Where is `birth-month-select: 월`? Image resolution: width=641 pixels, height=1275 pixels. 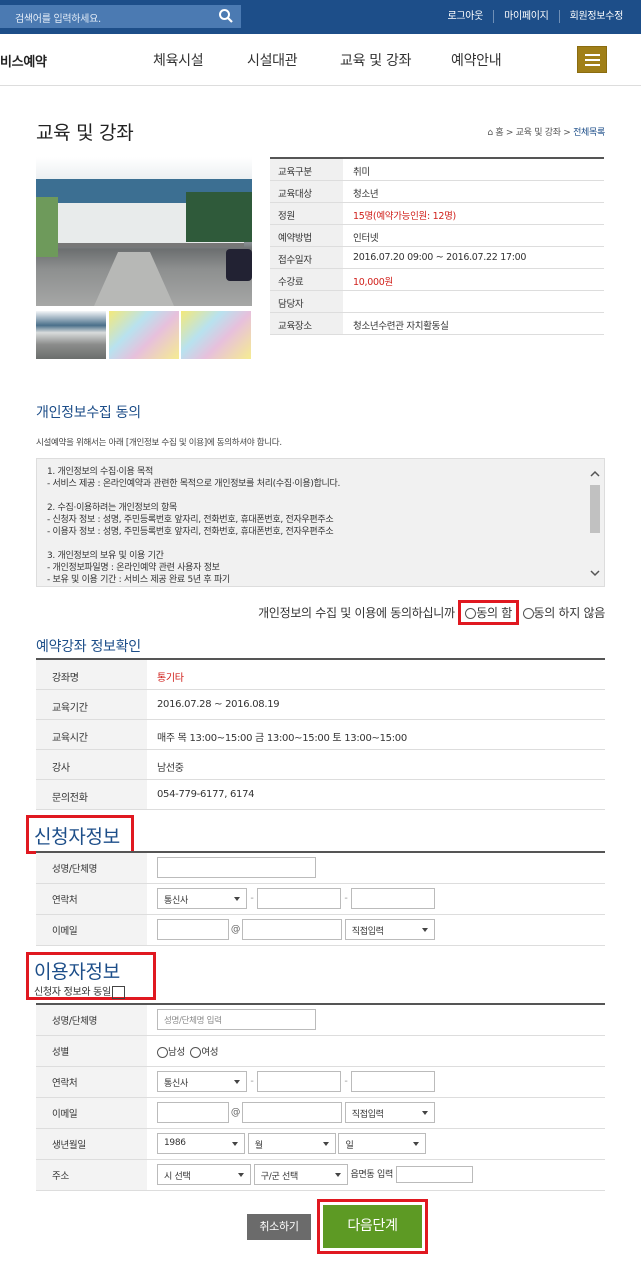 birth-month-select: 월 is located at coordinates (291, 1143).